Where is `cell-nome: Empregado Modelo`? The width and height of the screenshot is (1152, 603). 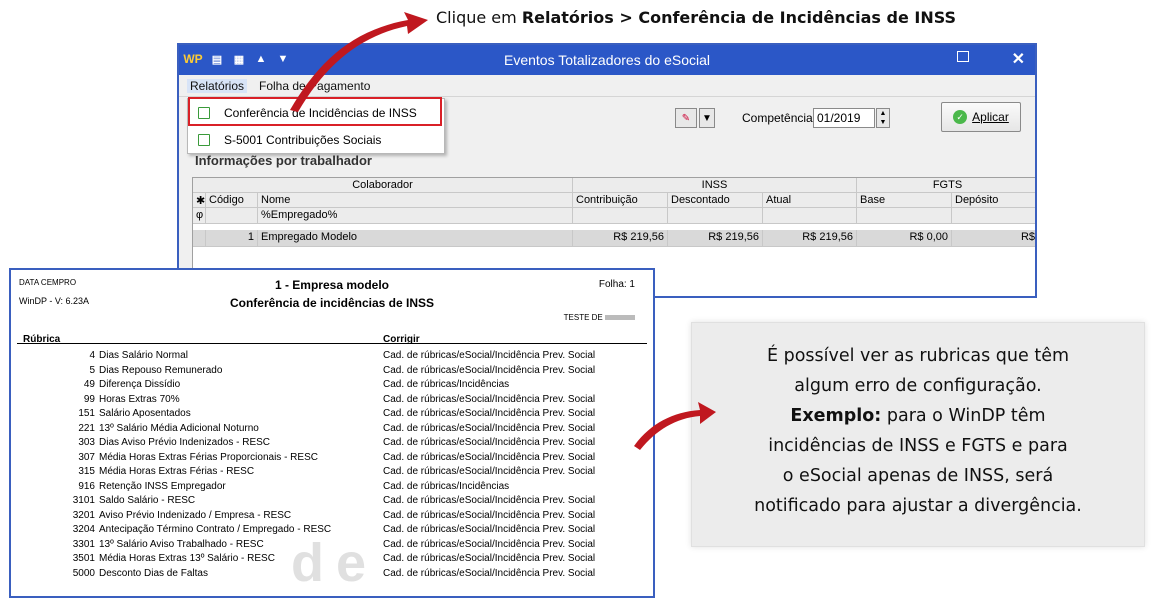 cell-nome: Empregado Modelo is located at coordinates (415, 238).